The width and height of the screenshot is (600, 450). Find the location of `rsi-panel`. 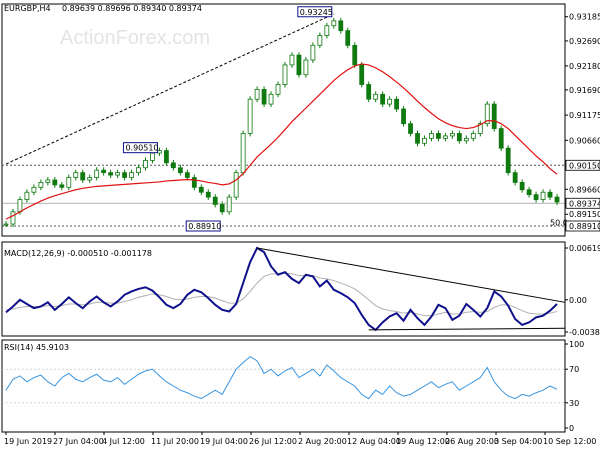

rsi-panel is located at coordinates (283, 379).